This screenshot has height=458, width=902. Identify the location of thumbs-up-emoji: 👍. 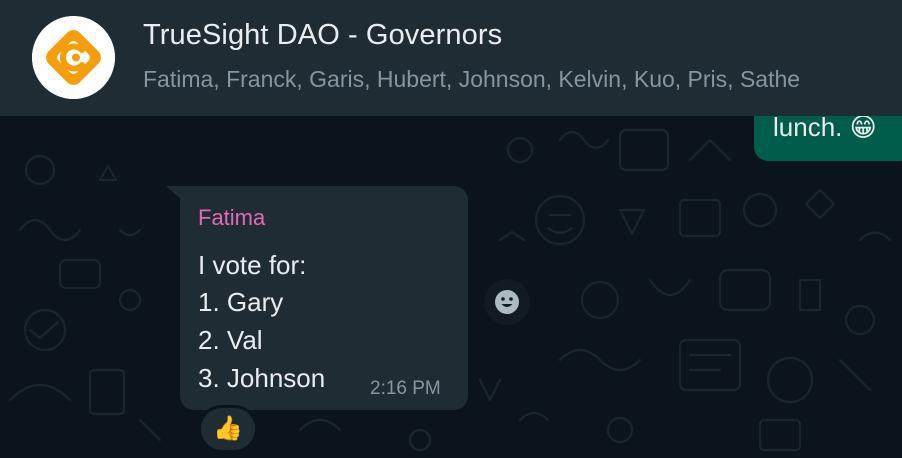
(228, 428).